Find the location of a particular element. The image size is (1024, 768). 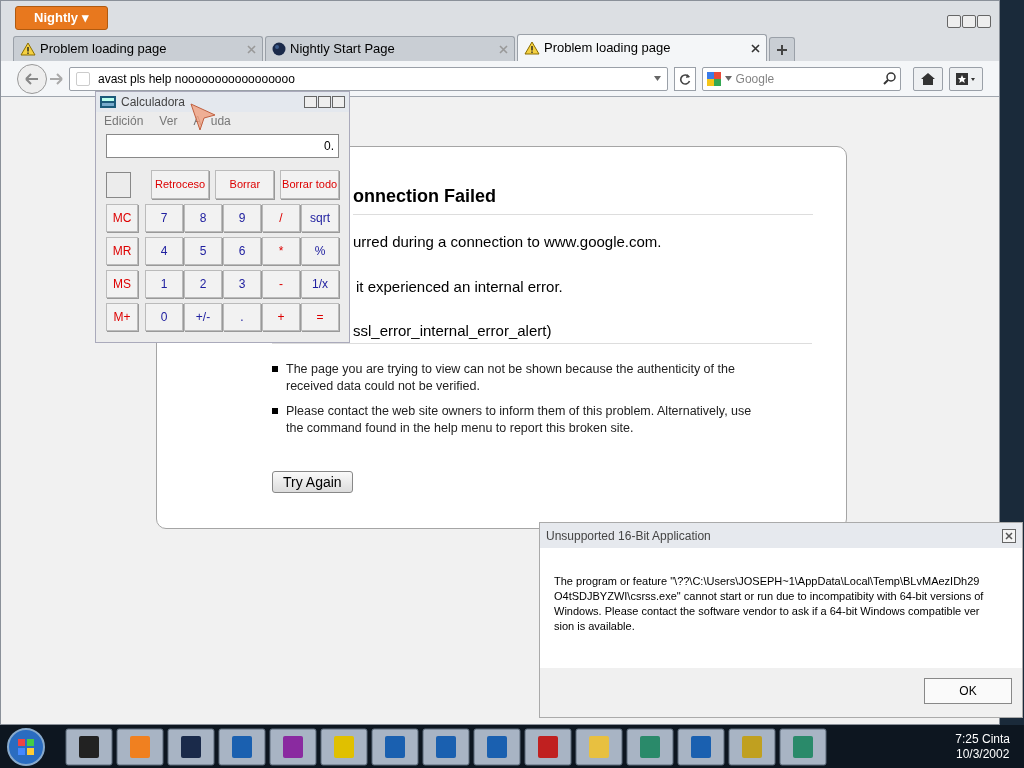

tab-title: Nightly Start Page is located at coordinates (343, 49).